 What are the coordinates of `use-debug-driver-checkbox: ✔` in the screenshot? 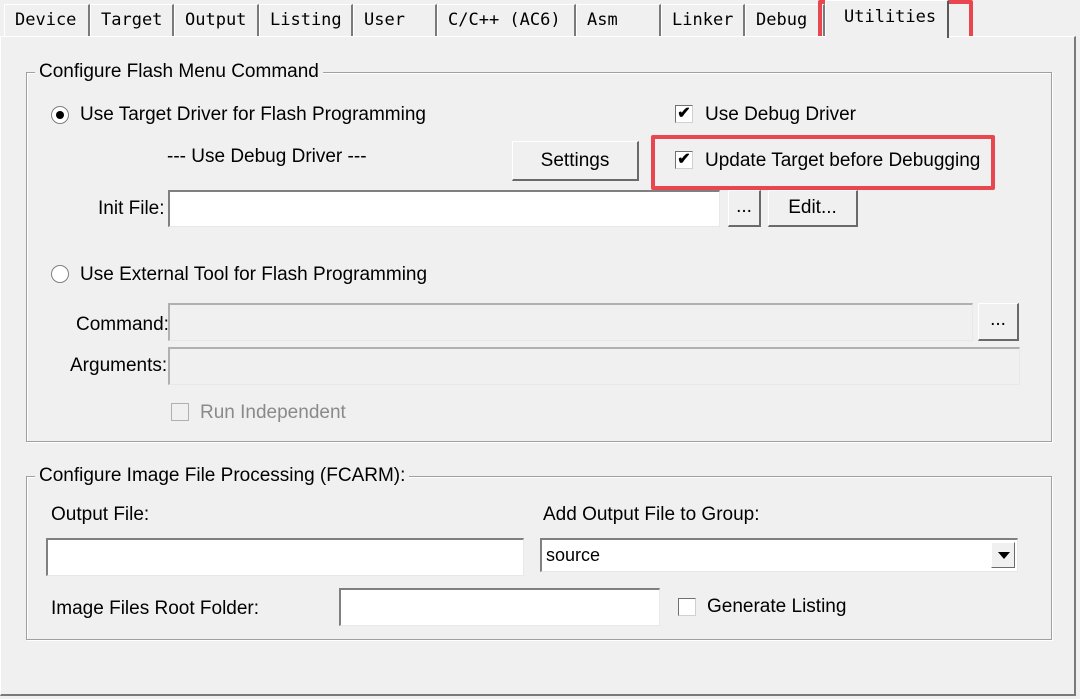 It's located at (684, 114).